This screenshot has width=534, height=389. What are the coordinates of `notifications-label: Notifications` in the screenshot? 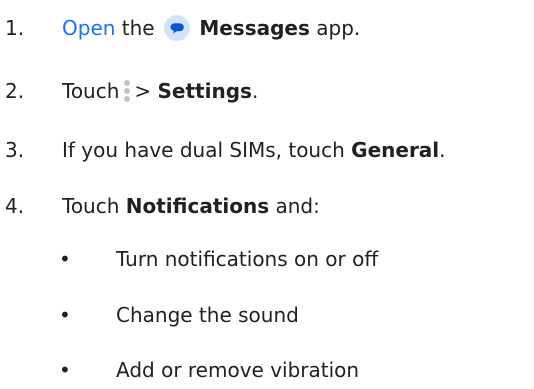 It's located at (197, 206).